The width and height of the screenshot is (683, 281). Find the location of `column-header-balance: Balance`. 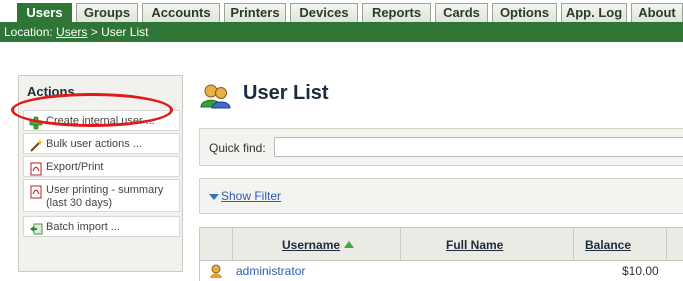

column-header-balance: Balance is located at coordinates (608, 245).